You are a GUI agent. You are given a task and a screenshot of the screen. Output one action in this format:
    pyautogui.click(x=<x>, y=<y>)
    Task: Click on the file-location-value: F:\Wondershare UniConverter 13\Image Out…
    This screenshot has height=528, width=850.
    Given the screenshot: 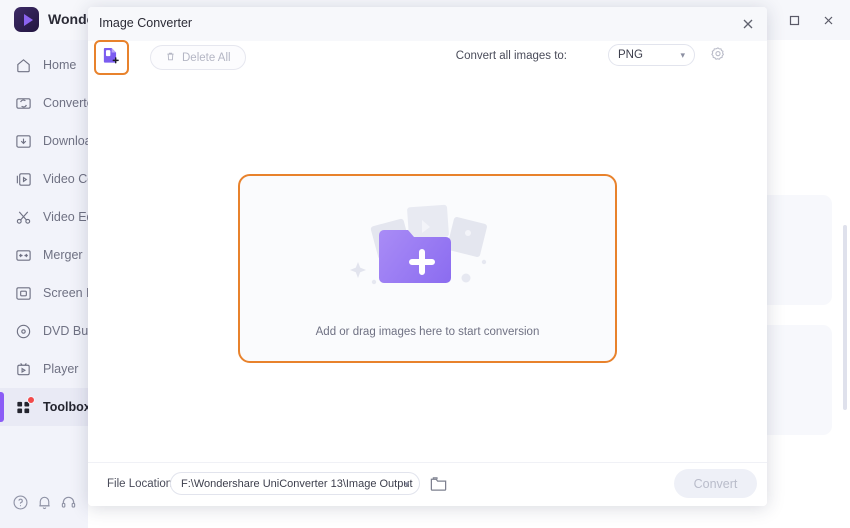 What is the action you would take?
    pyautogui.click(x=297, y=483)
    